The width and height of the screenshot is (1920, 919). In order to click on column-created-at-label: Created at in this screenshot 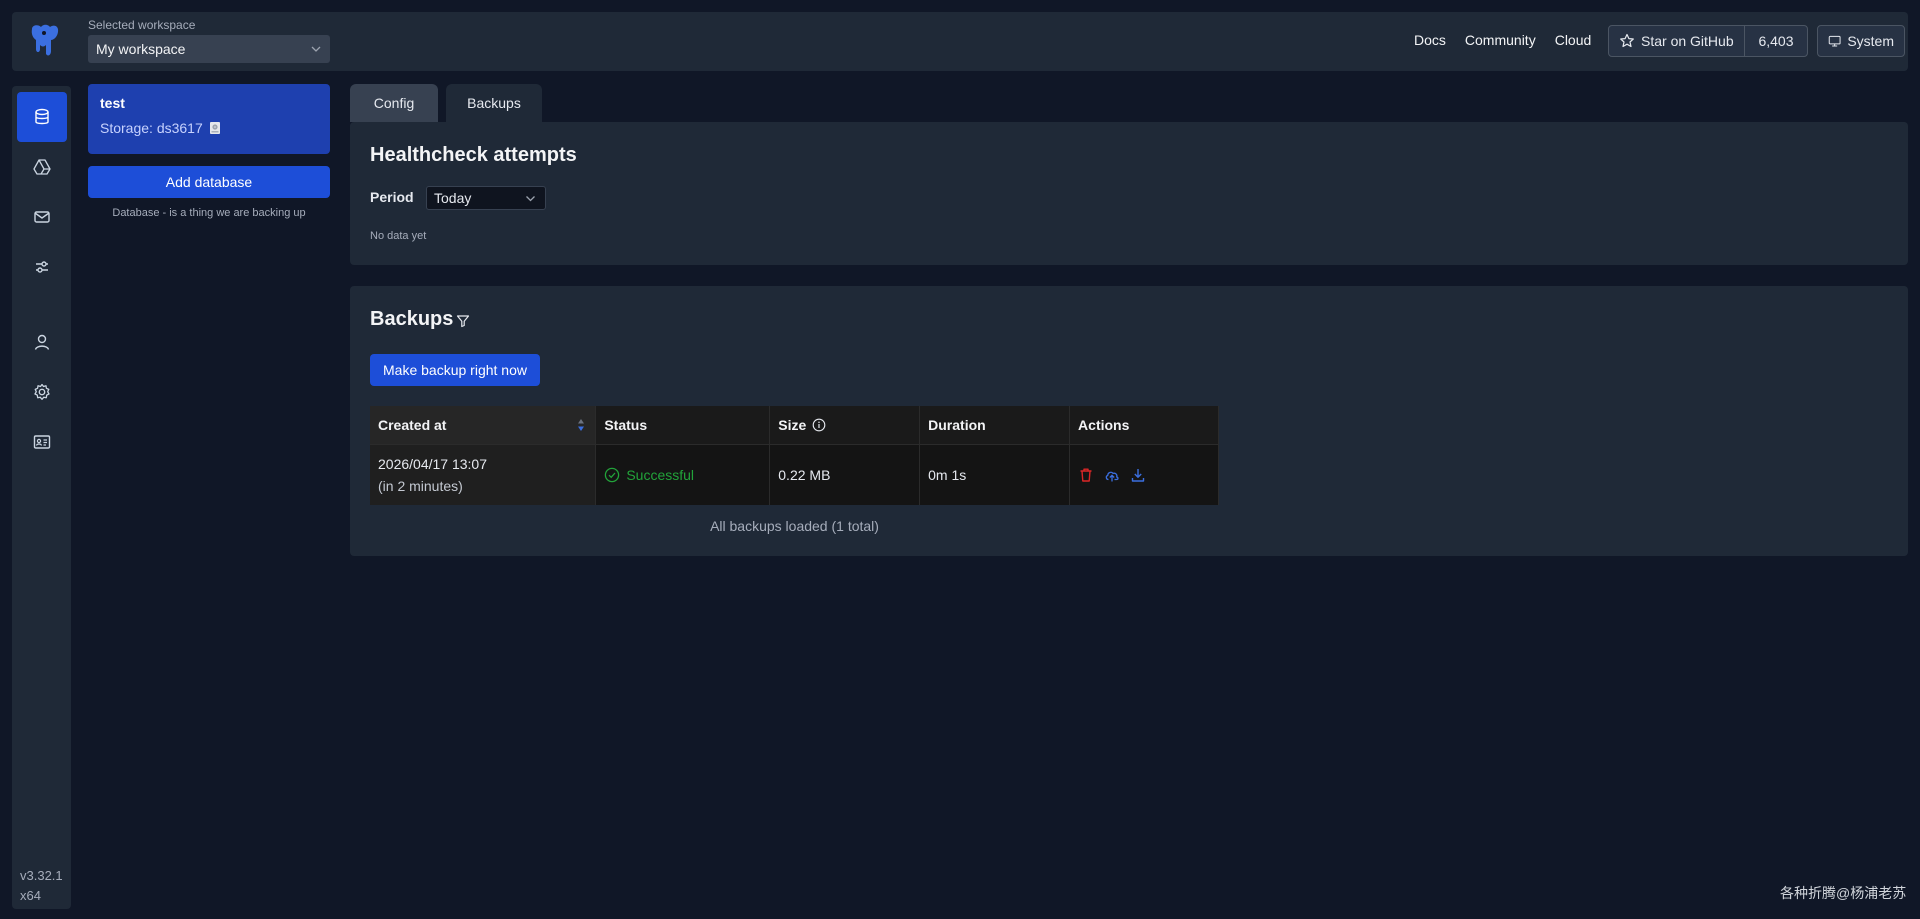, I will do `click(412, 424)`.